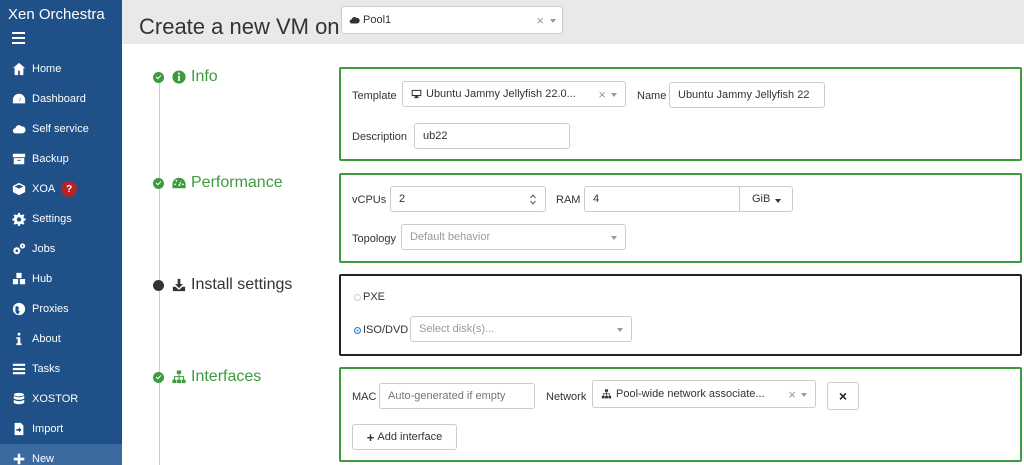 The height and width of the screenshot is (465, 1024). I want to click on pool-select: Pool1 ×, so click(452, 20).